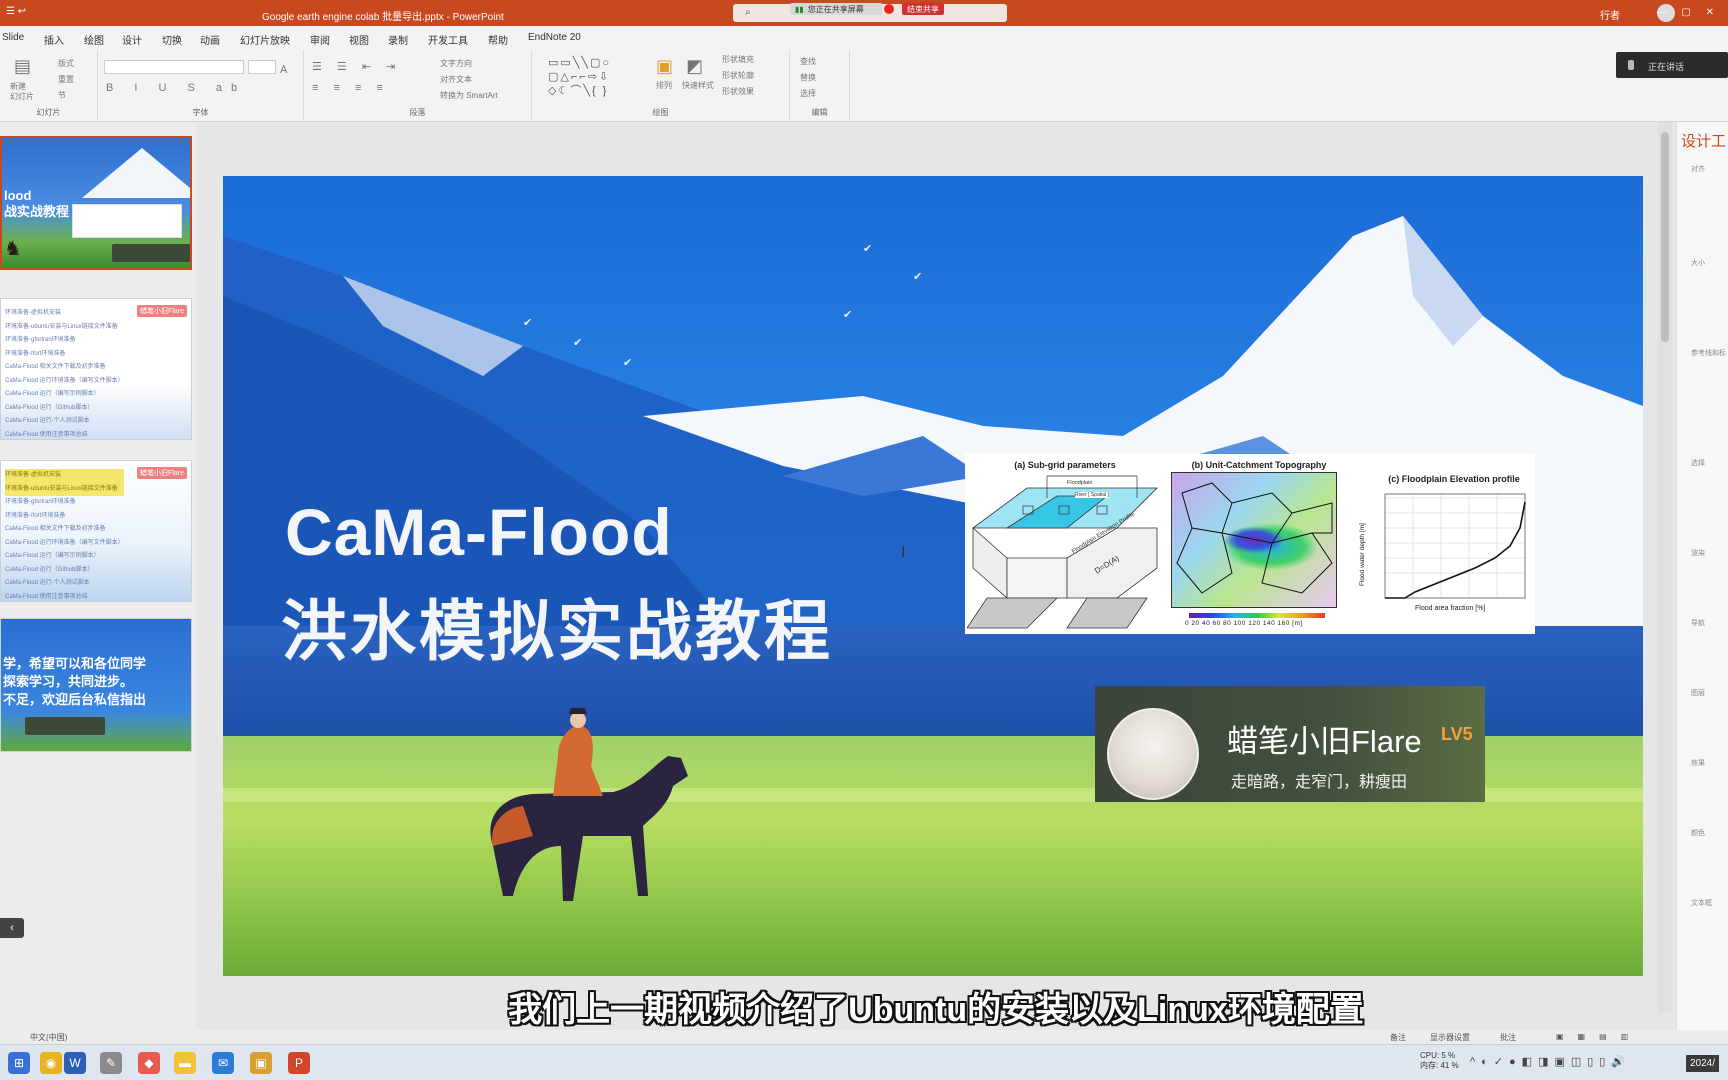 Image resolution: width=1728 pixels, height=1080 pixels. What do you see at coordinates (738, 91) in the screenshot?
I see `shape-effect-button: 形状效果` at bounding box center [738, 91].